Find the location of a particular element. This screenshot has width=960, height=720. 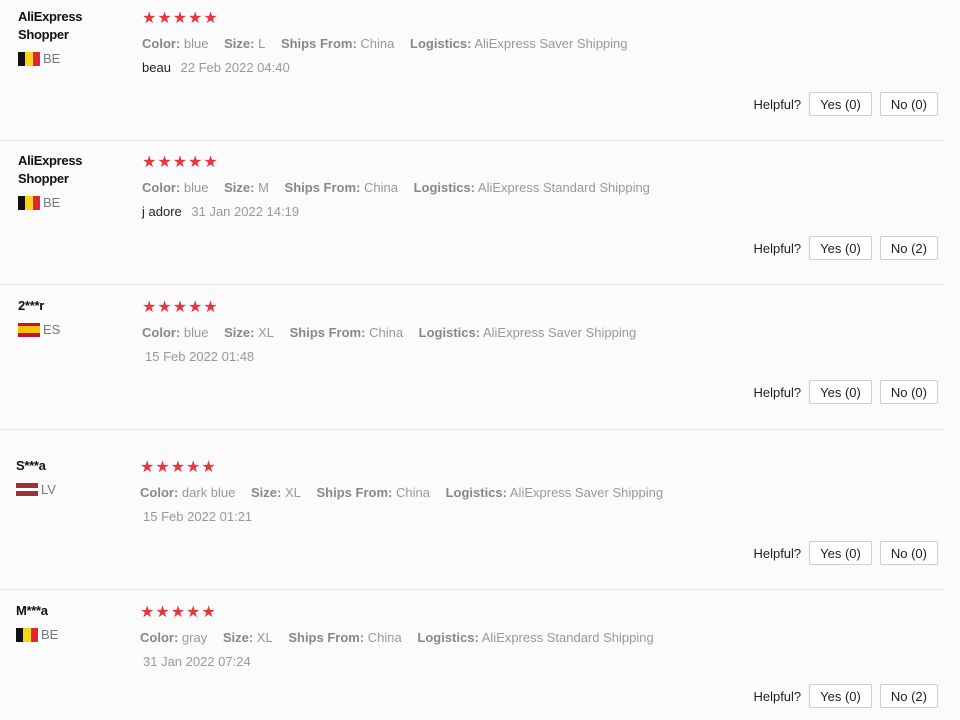

reviewer-name: 2***r is located at coordinates (31, 305).